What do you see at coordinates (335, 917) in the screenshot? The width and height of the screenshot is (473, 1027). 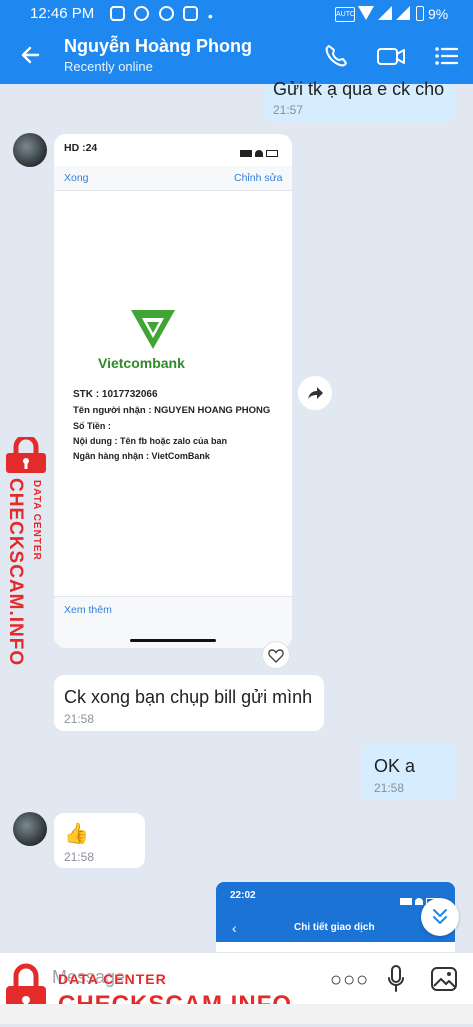 I see `image-message-preview: 22:02 ‹ Chi tiết giao dịch` at bounding box center [335, 917].